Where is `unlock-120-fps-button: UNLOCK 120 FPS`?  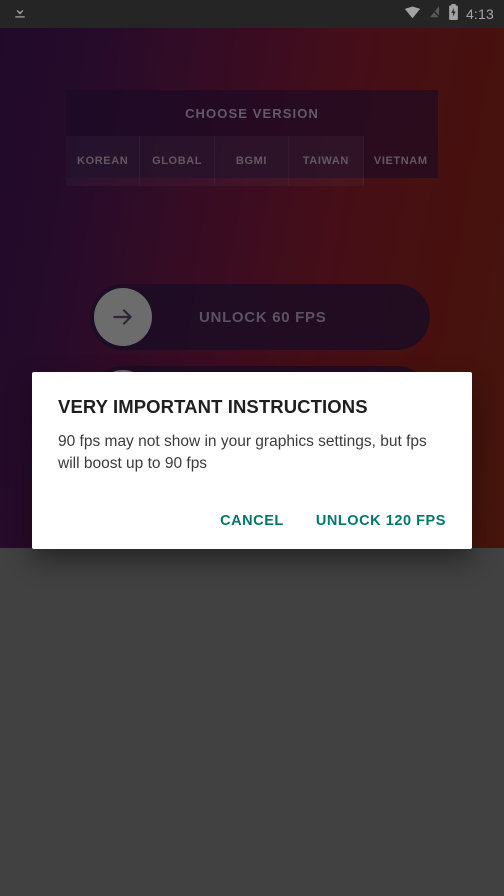
unlock-120-fps-button: UNLOCK 120 FPS is located at coordinates (381, 521).